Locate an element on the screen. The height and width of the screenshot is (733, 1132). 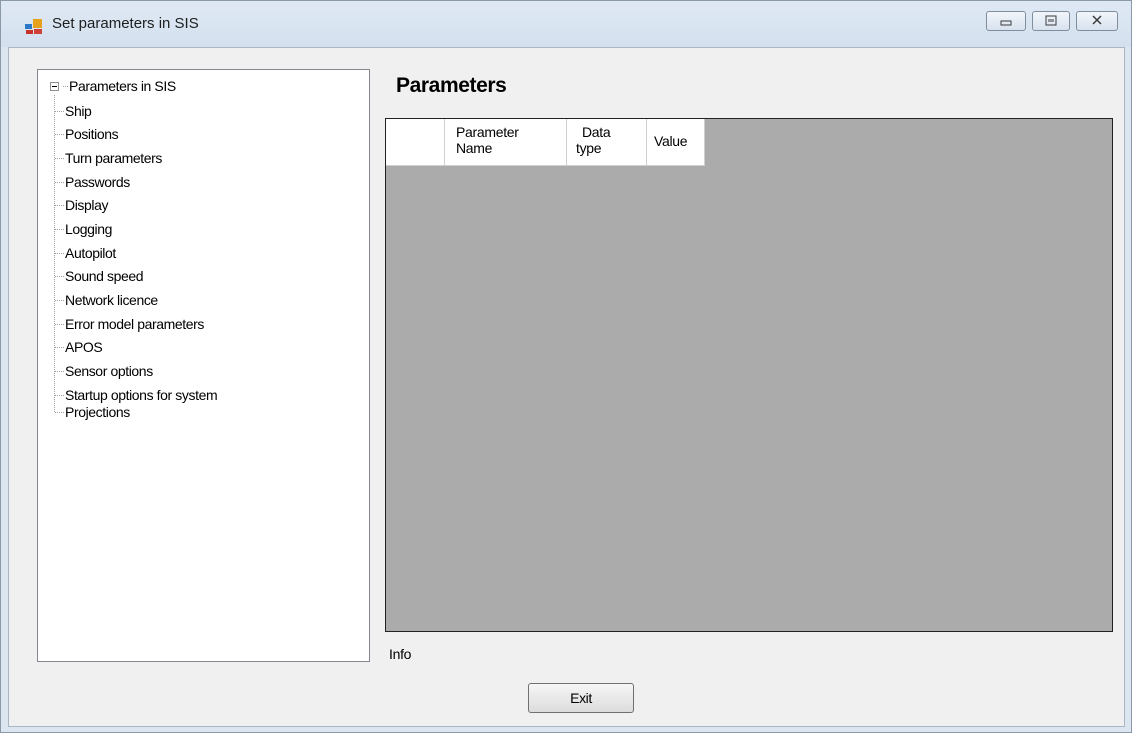
title-bar: Set parameters in SIS is located at coordinates (566, 24).